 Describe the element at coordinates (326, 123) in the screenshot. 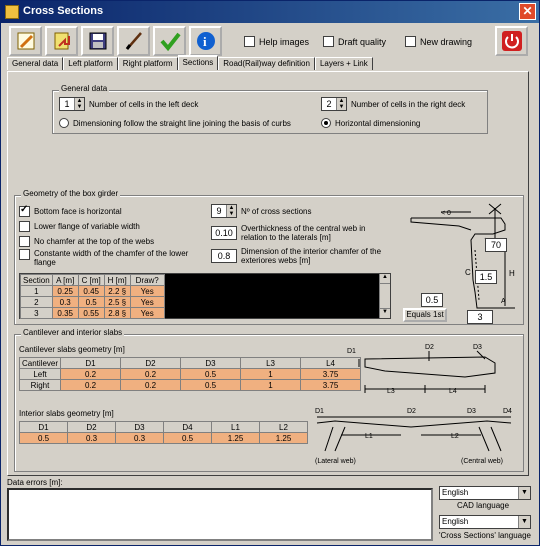

I see `dim-horizontal-radio-button` at that location.